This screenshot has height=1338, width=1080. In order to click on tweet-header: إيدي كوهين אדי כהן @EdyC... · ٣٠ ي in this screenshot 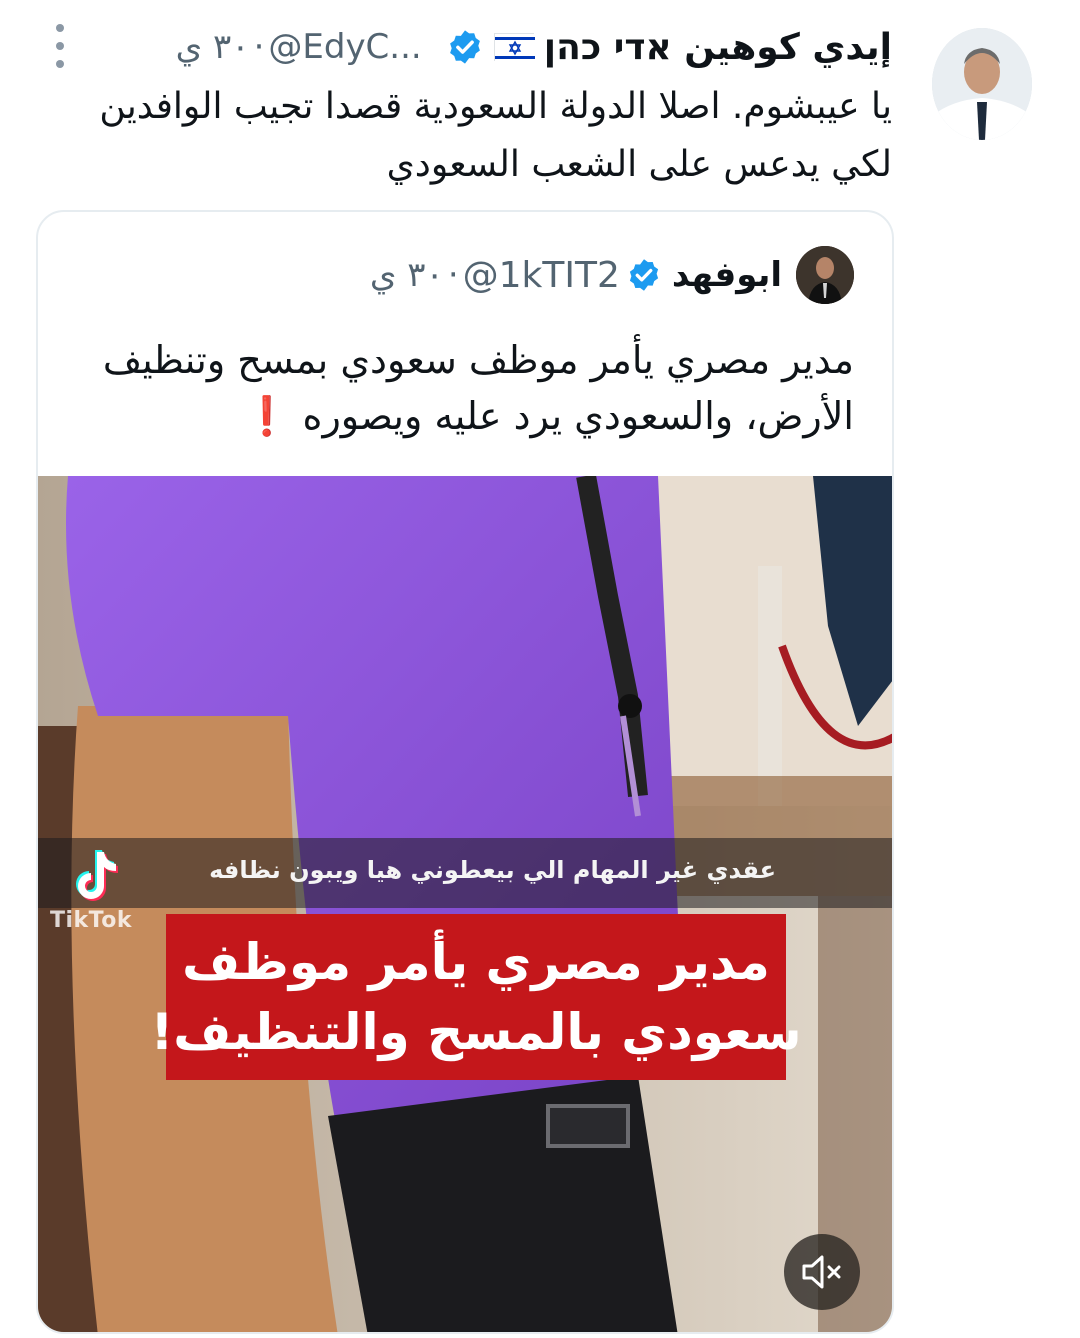, I will do `click(534, 47)`.